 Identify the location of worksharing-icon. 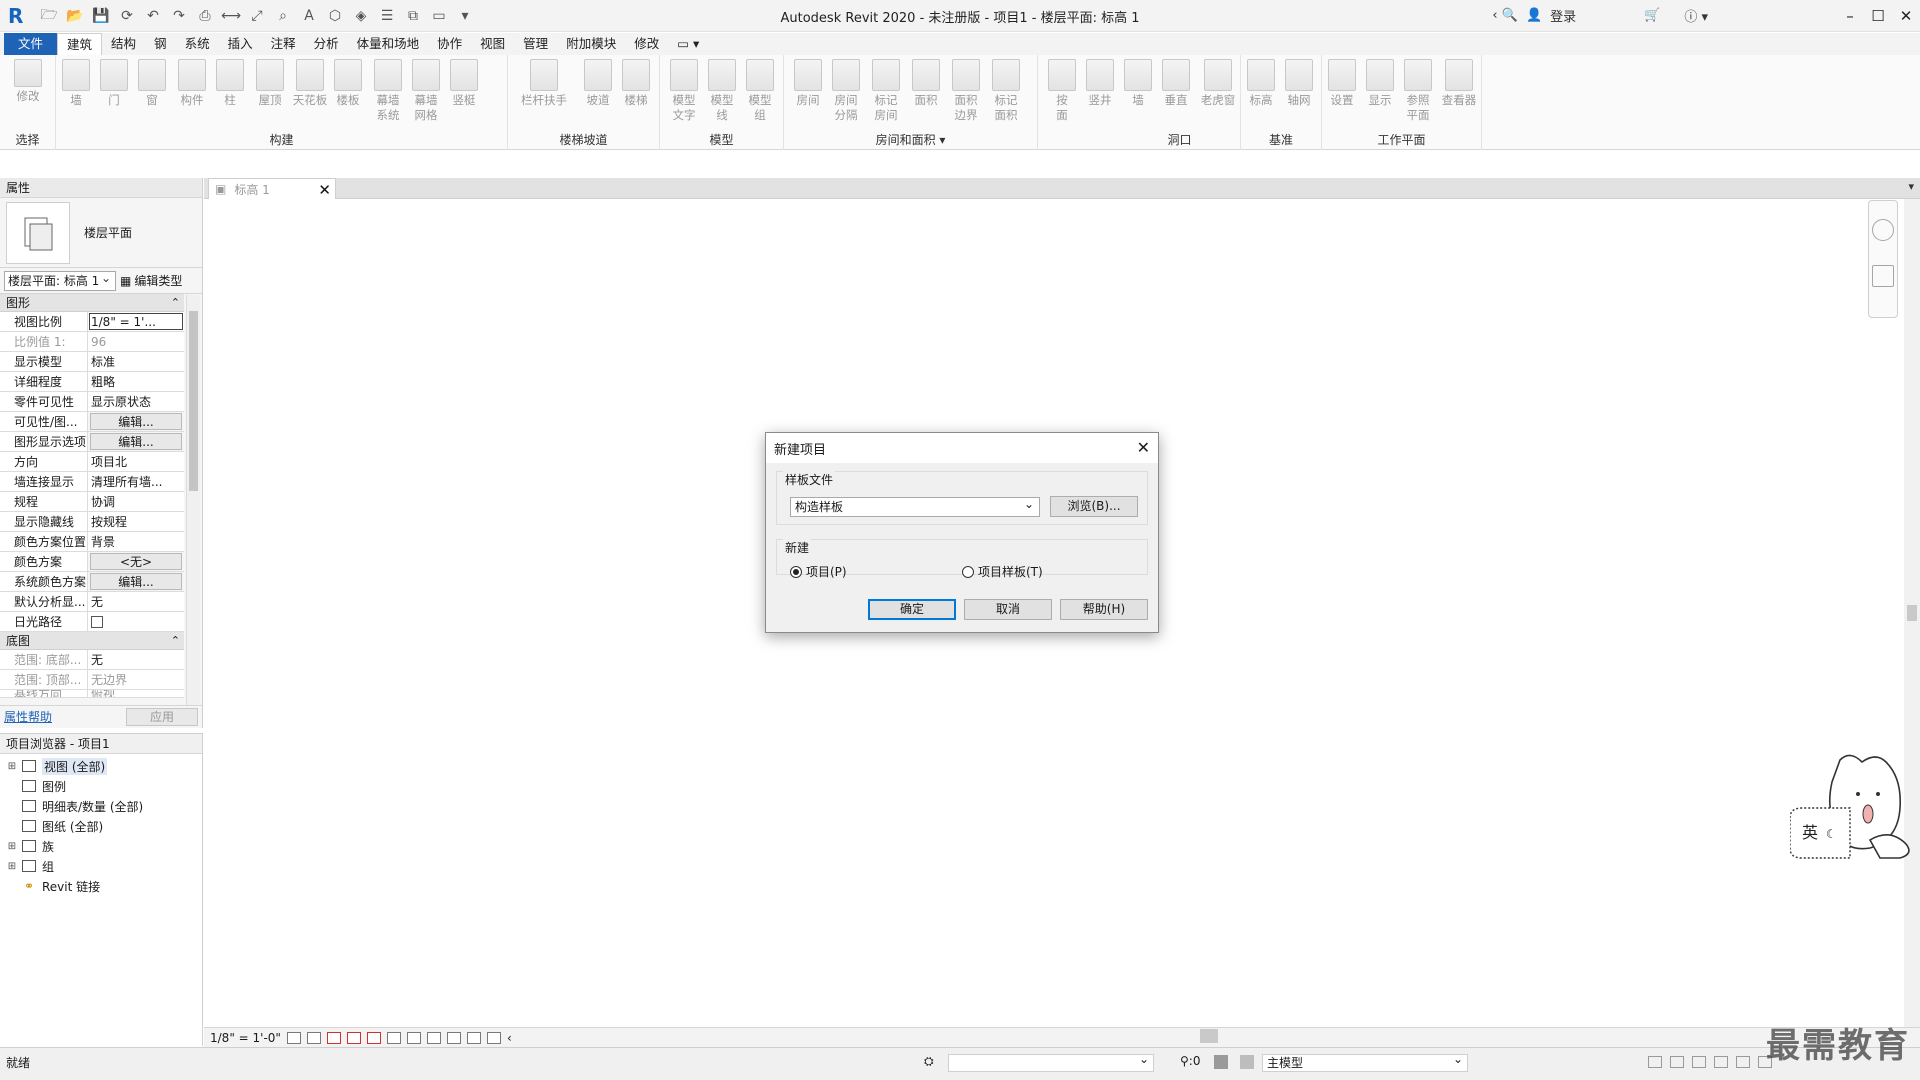
(453, 1037).